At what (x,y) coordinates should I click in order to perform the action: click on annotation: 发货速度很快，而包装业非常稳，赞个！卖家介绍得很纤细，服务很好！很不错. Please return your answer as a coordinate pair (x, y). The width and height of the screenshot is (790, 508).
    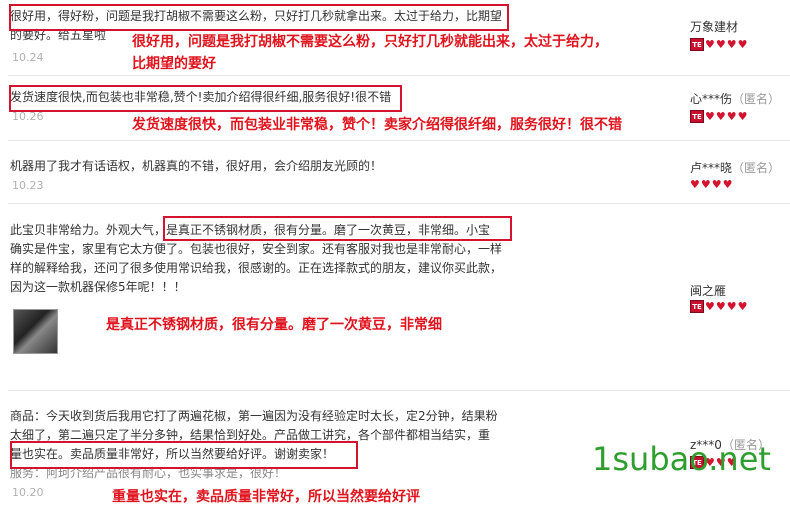
    Looking at the image, I should click on (377, 125).